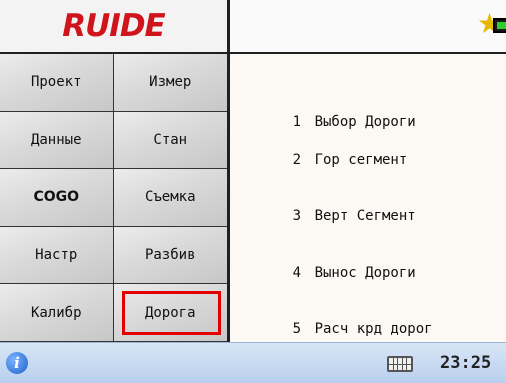  I want to click on road-stakeout-item: 4 Вынос Дороги, so click(329, 265).